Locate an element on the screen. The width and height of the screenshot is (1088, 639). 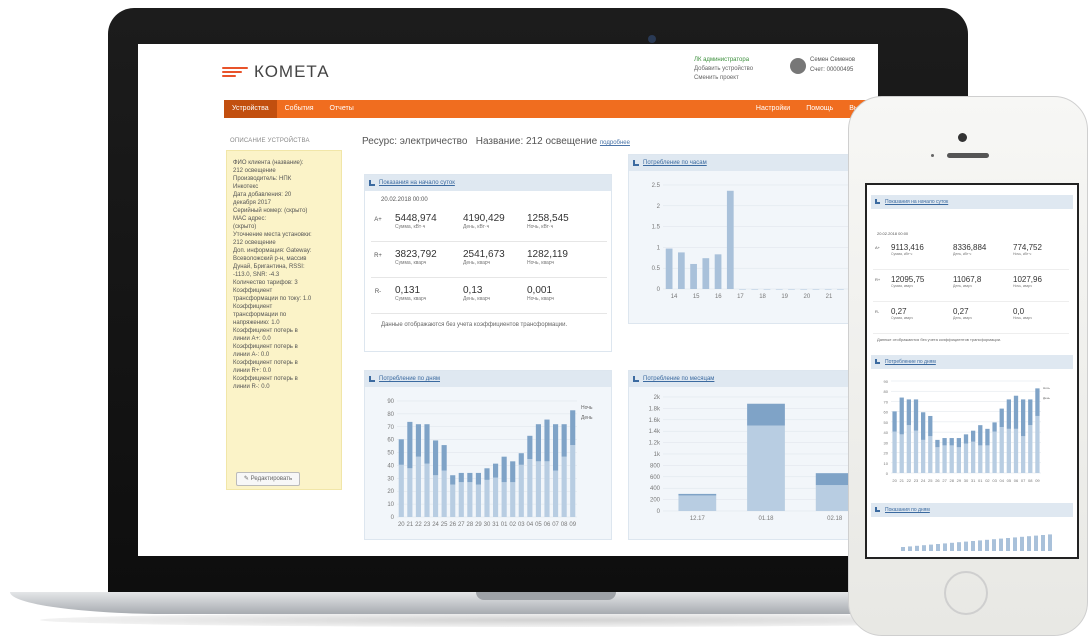
reading-unit: Сумма, кварч is located at coordinates (411, 263).